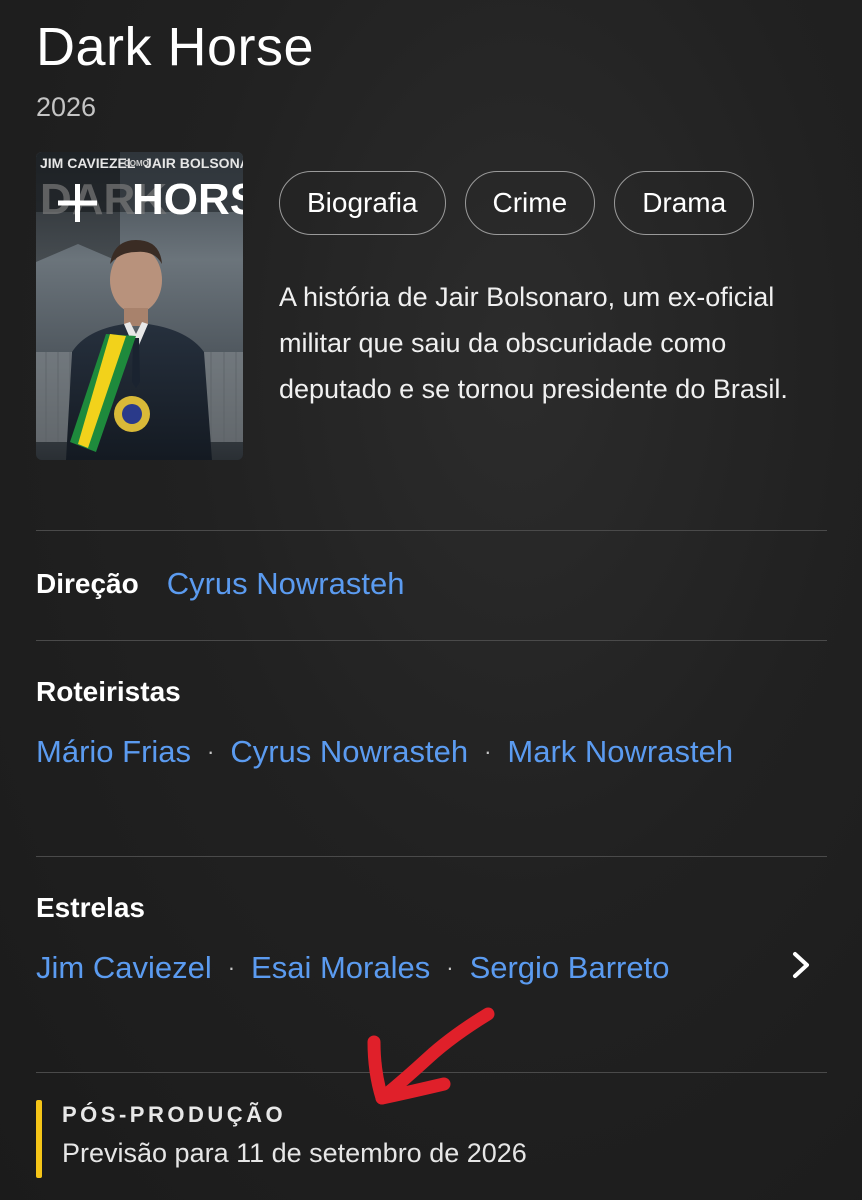 The width and height of the screenshot is (862, 1200). Describe the element at coordinates (286, 584) in the screenshot. I see `director-link: Cyrus Nowrasteh` at that location.